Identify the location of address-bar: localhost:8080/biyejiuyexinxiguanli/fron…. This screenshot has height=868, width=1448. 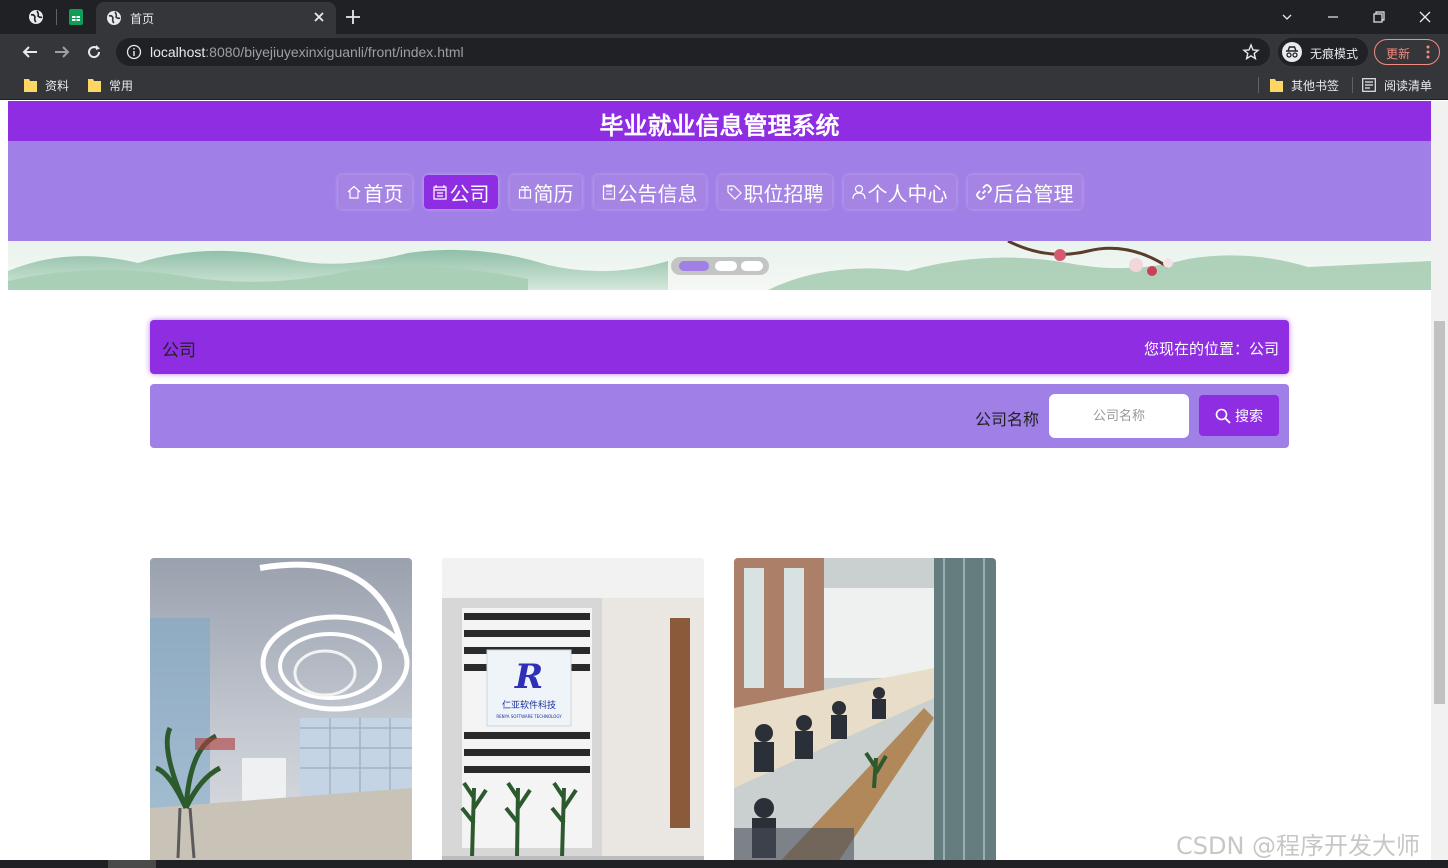
(693, 52).